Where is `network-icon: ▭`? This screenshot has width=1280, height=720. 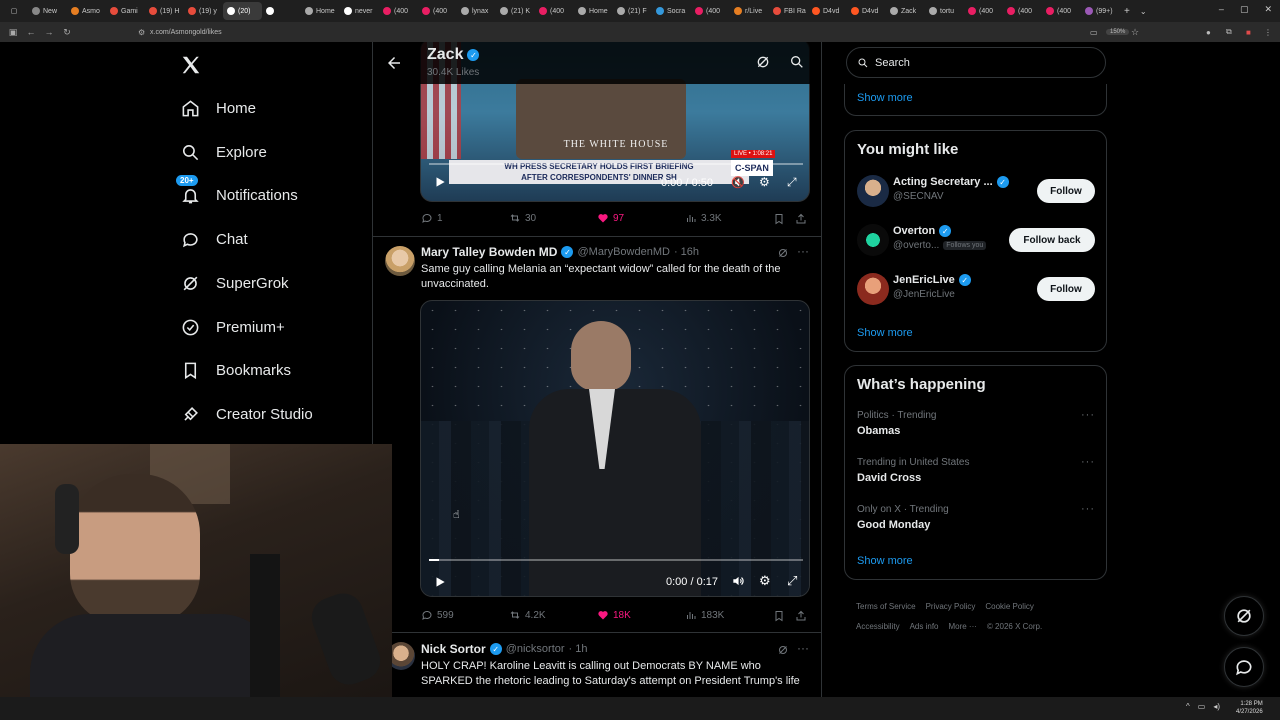
network-icon: ▭ is located at coordinates (1202, 706).